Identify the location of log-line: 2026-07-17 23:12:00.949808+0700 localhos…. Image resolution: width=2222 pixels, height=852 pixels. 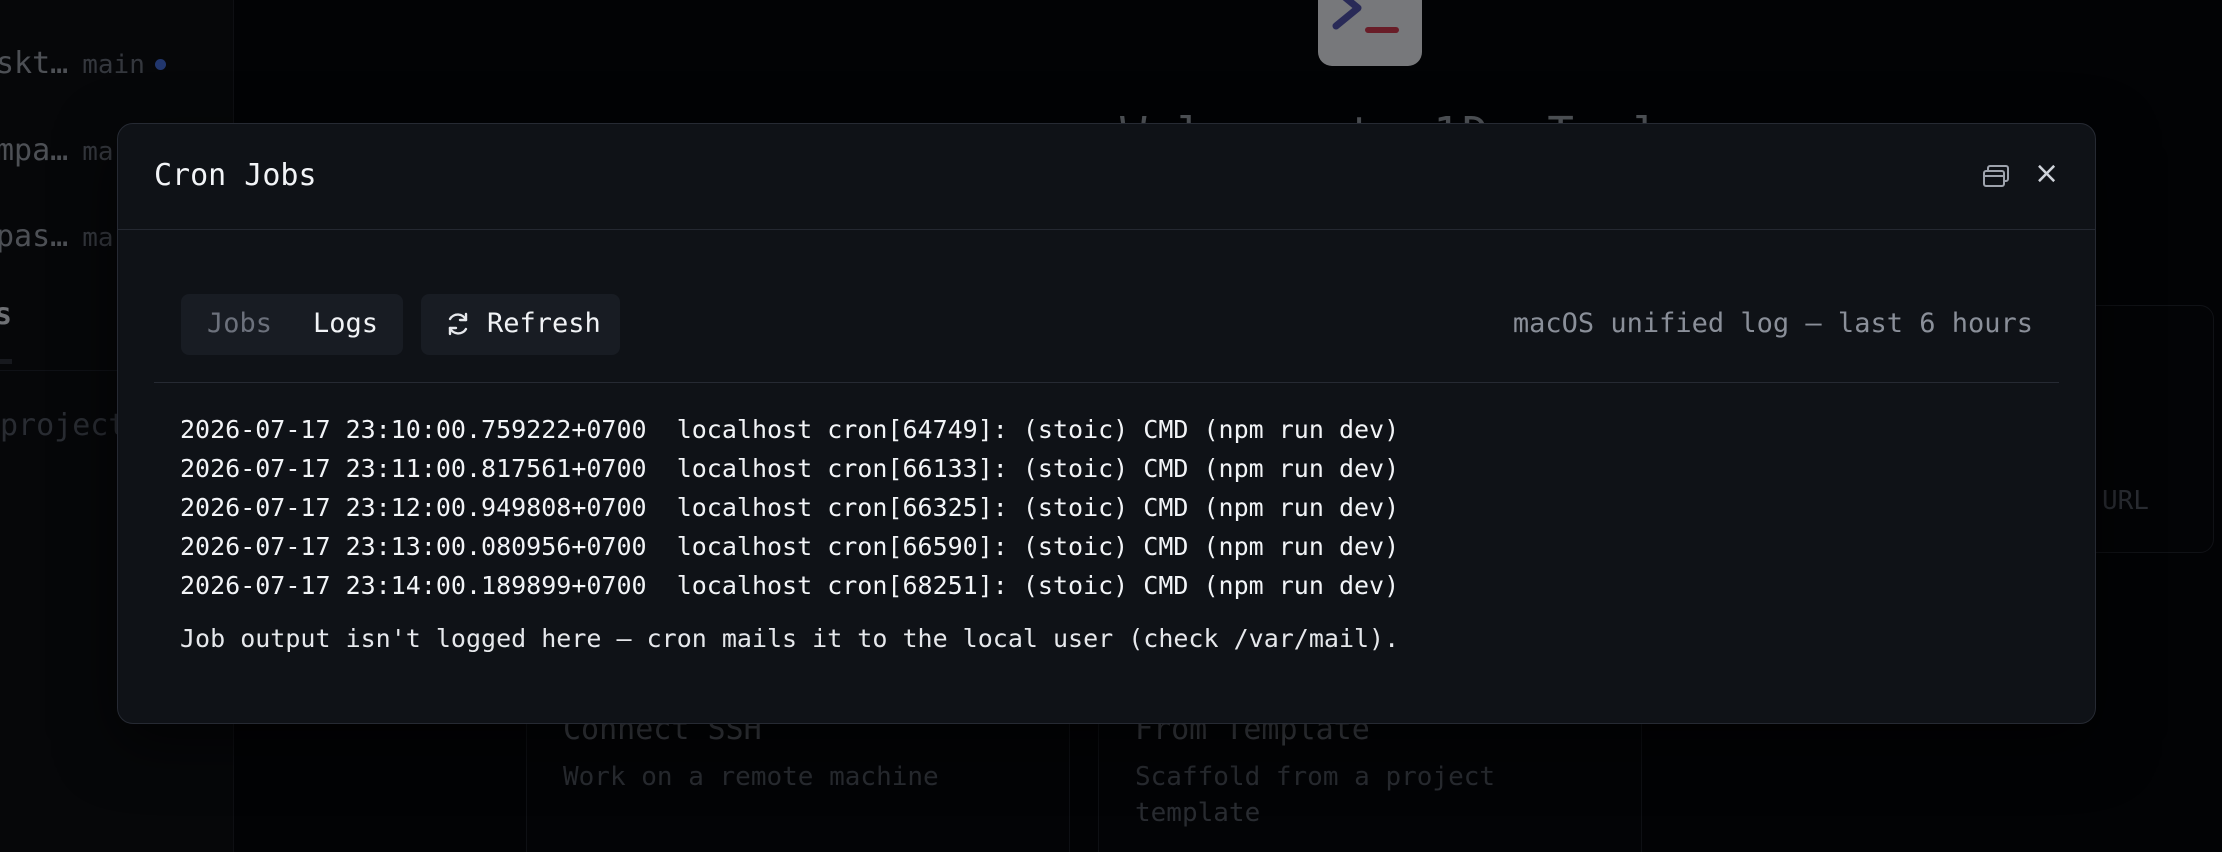
(790, 507).